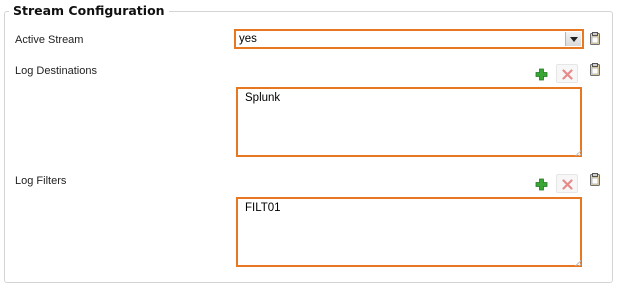 The image size is (619, 291). I want to click on log-destinations-label: Log Destinations, so click(56, 71).